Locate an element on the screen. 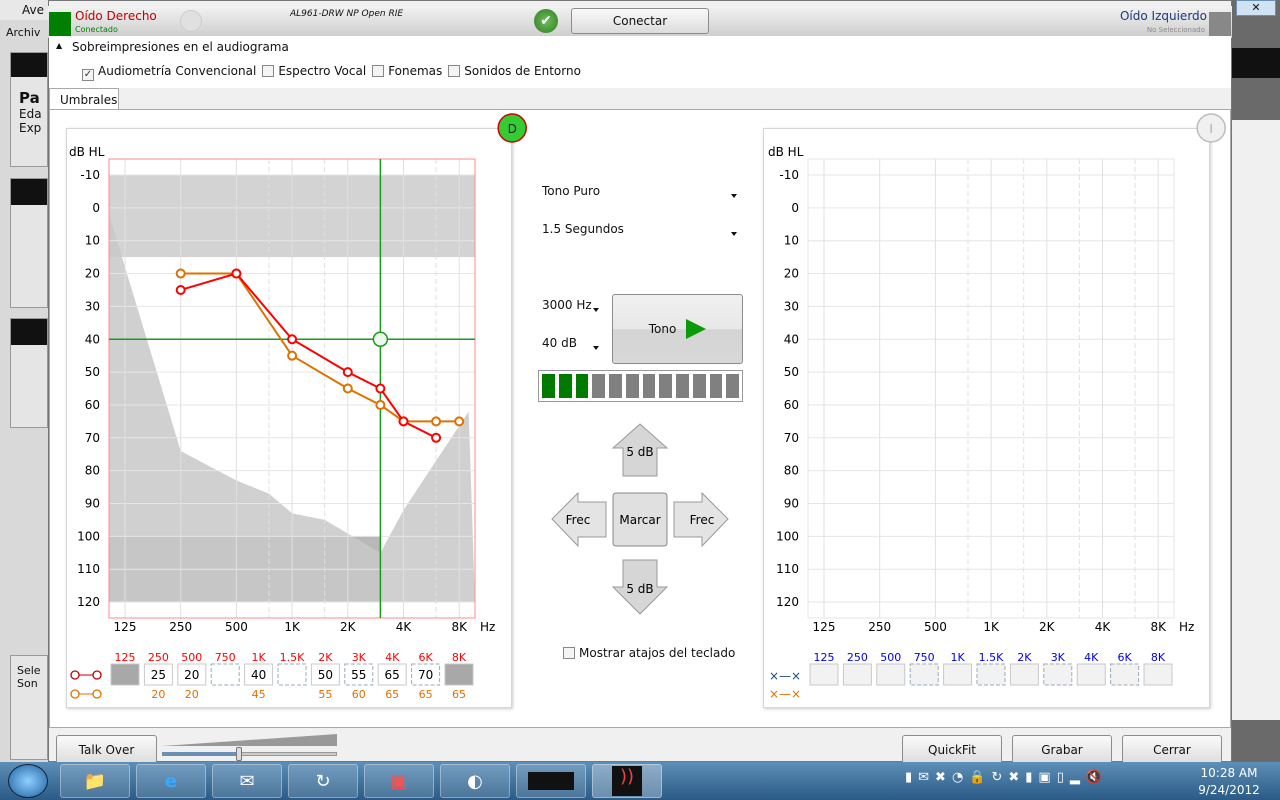 Image resolution: width=1280 pixels, height=800 pixels. stimulus-select: Tono Puro is located at coordinates (640, 193).